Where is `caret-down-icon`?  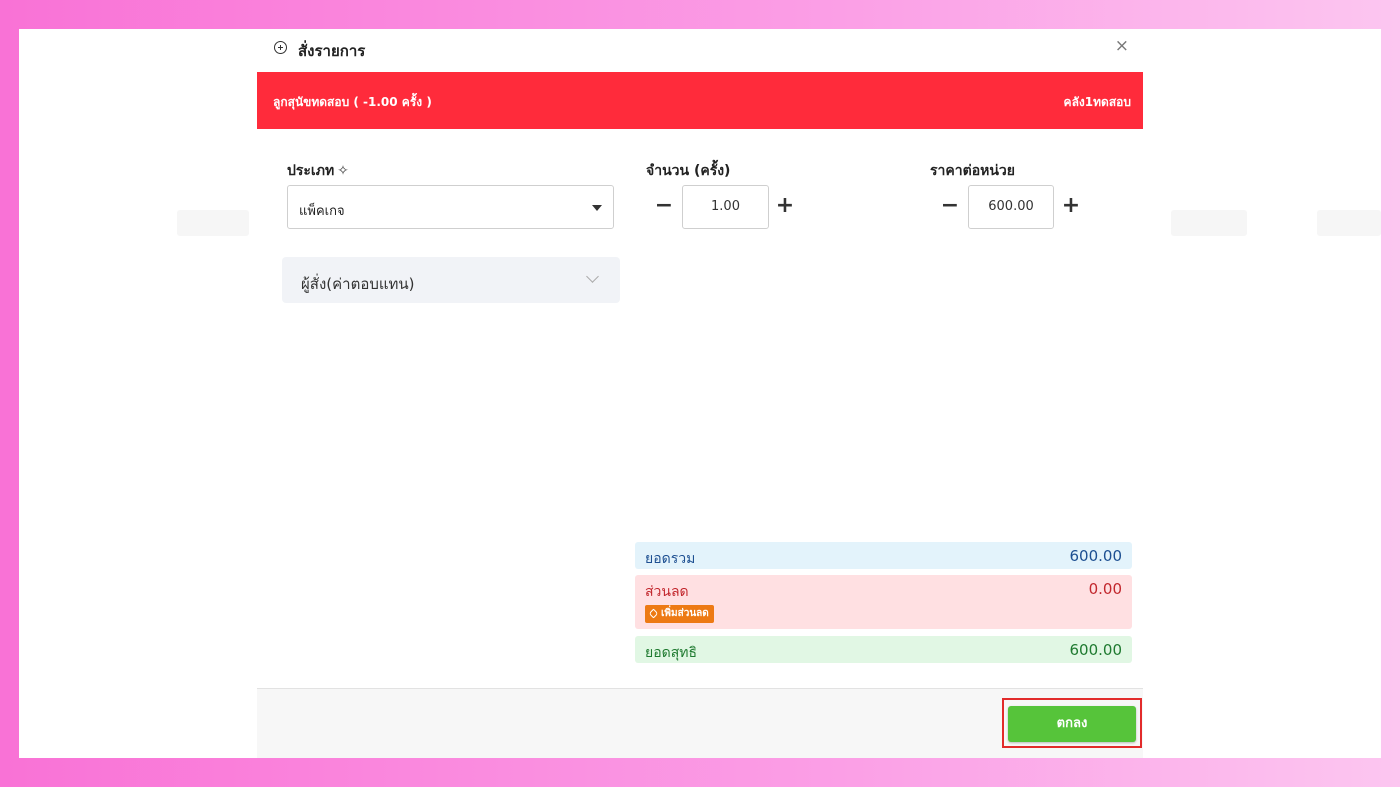 caret-down-icon is located at coordinates (597, 208).